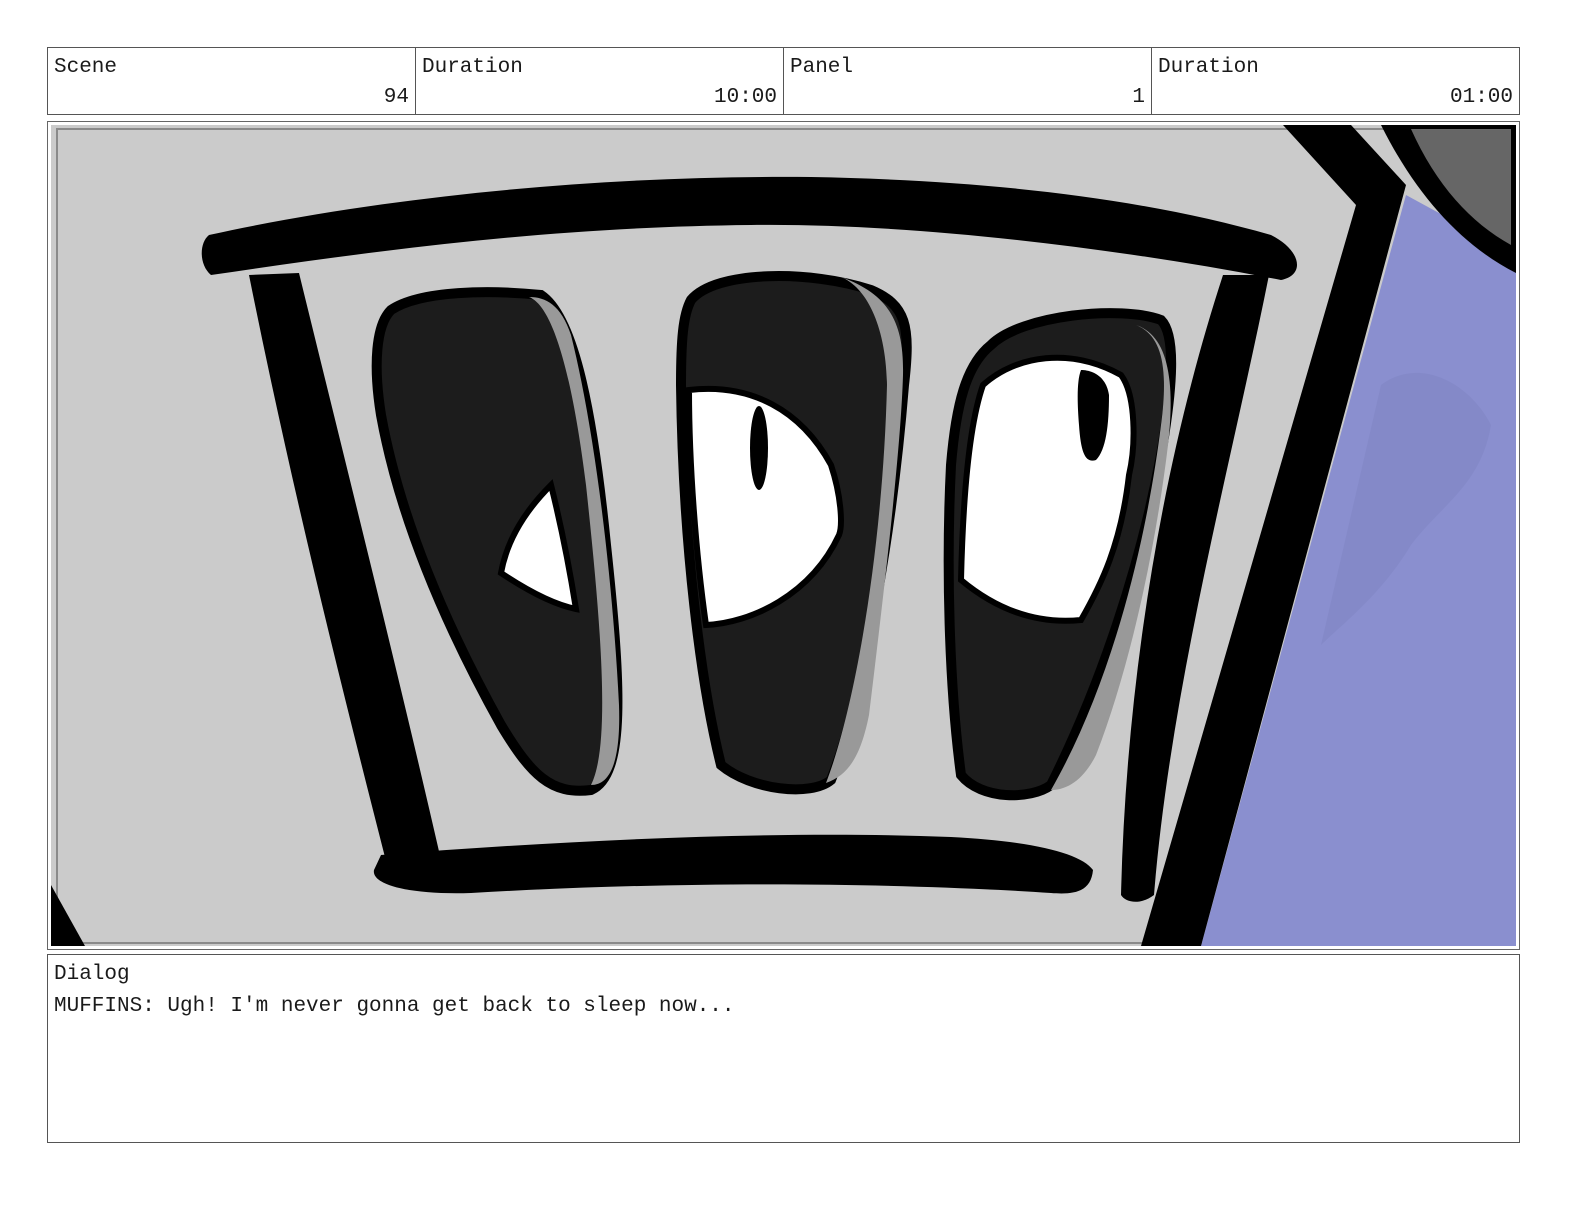  I want to click on middle-pupil, so click(759, 448).